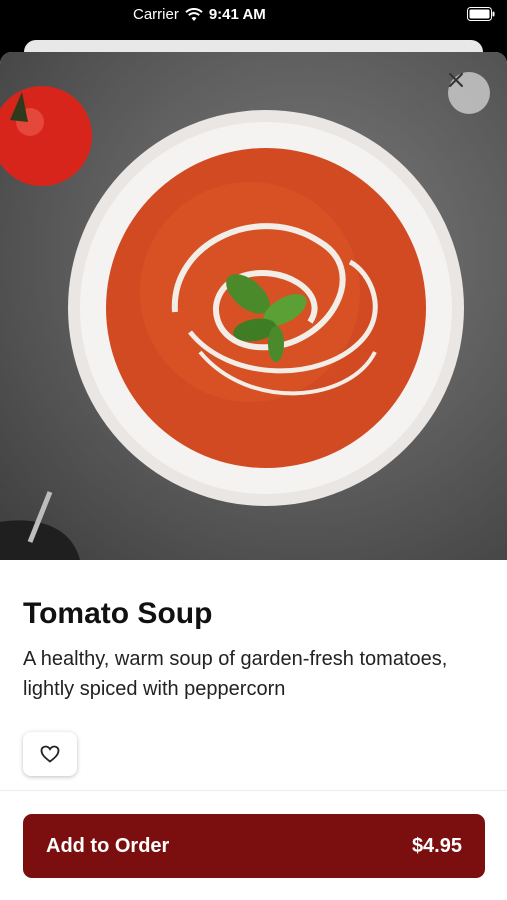  I want to click on status-left: Carrier 9:41 AM, so click(199, 14).